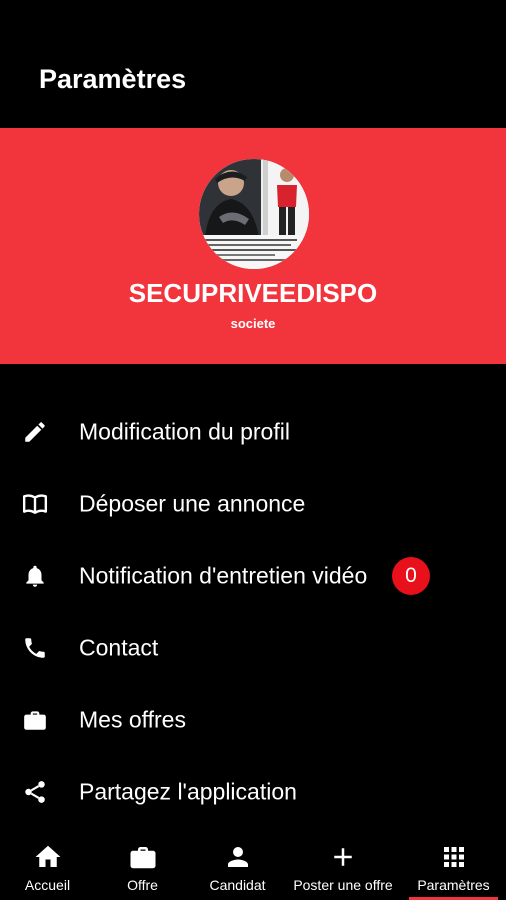 The height and width of the screenshot is (900, 506). What do you see at coordinates (35, 792) in the screenshot?
I see `share-icon` at bounding box center [35, 792].